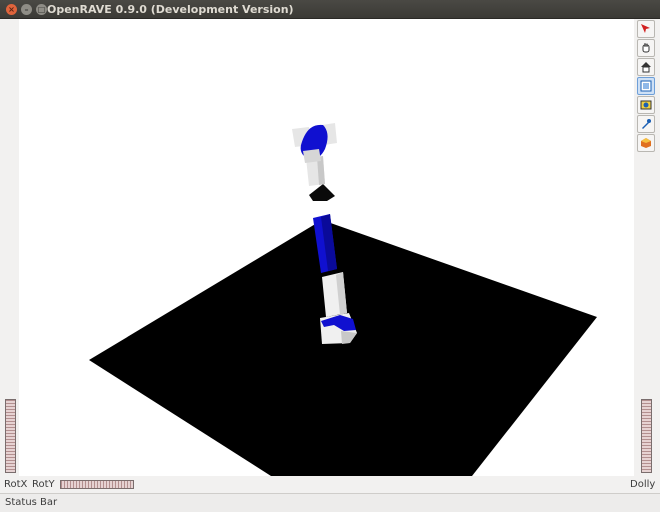 The width and height of the screenshot is (660, 512). I want to click on hand-interact-icon, so click(646, 48).